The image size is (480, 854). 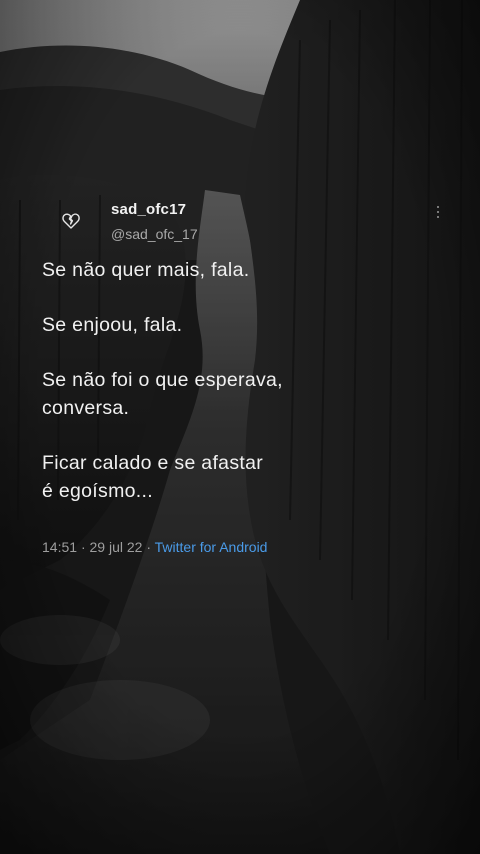 I want to click on tweet-paragraph: Se enjoou, fala., so click(x=252, y=325).